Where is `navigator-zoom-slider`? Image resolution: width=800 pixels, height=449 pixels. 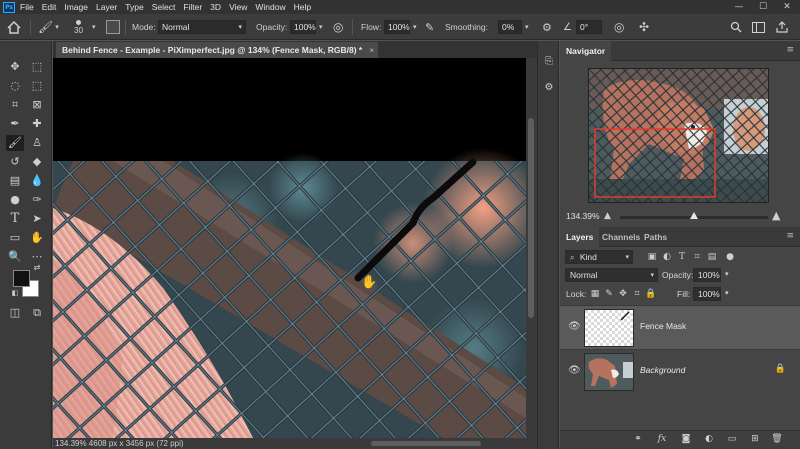 navigator-zoom-slider is located at coordinates (694, 215).